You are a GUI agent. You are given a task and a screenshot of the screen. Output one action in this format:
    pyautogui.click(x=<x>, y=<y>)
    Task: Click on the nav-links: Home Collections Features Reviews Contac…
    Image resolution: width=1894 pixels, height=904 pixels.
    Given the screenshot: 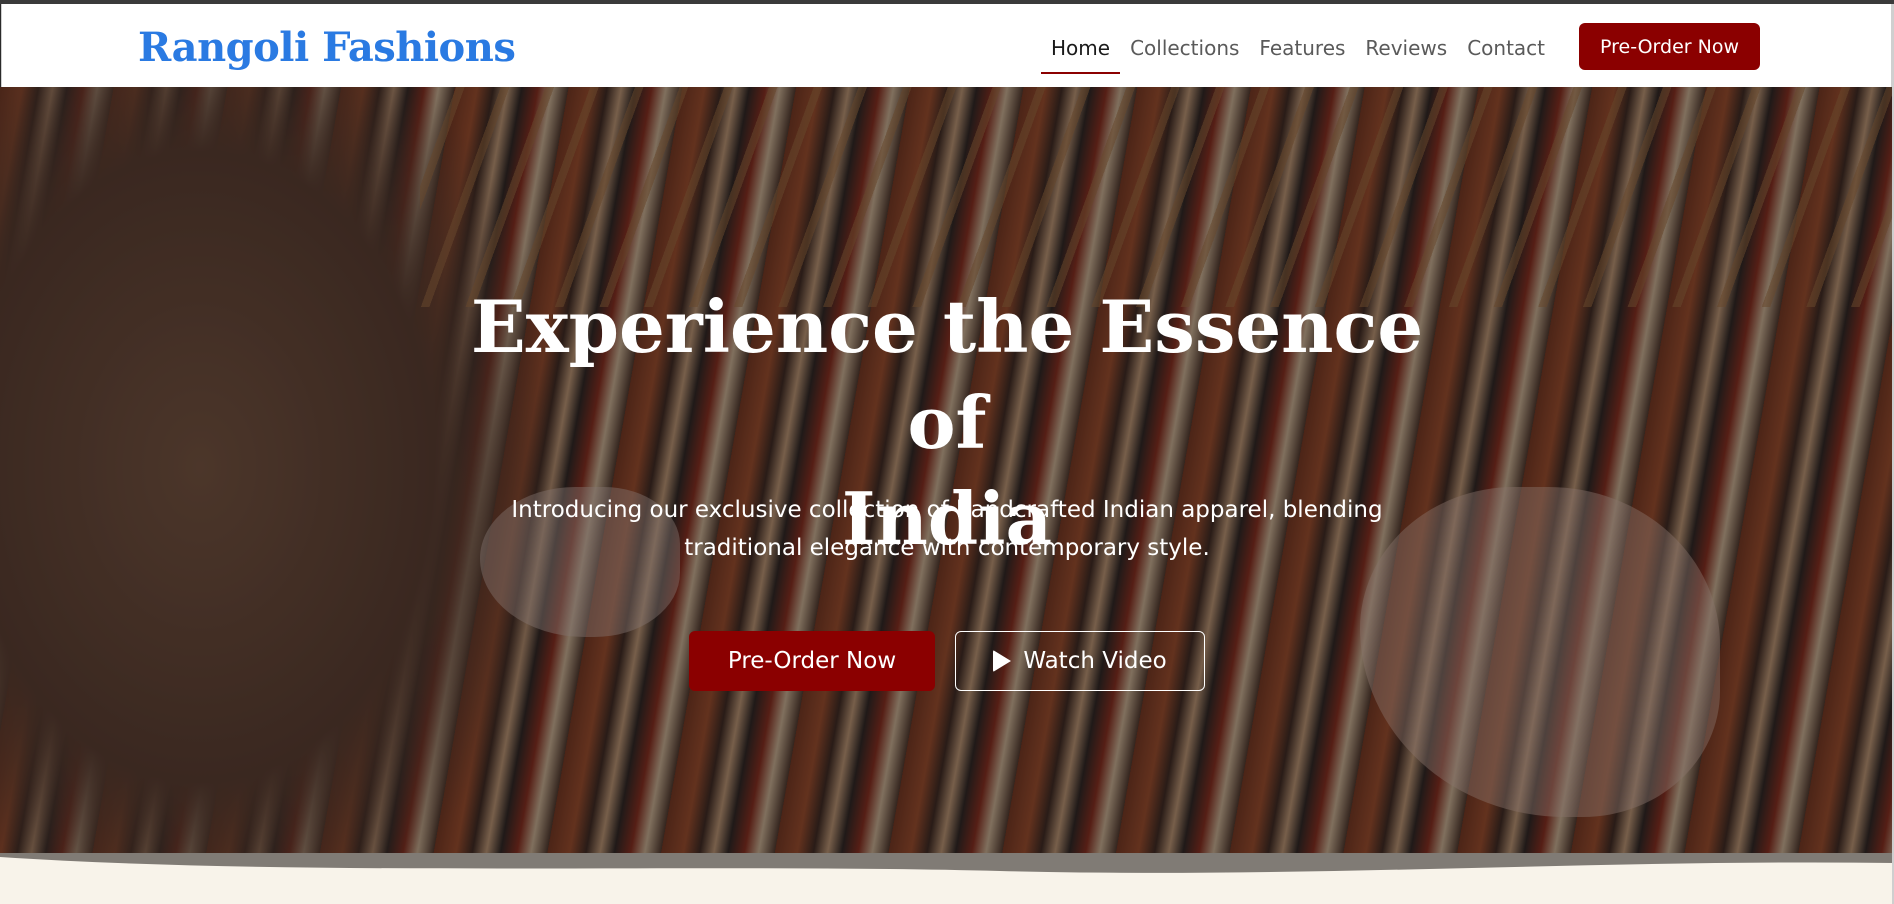 What is the action you would take?
    pyautogui.click(x=1298, y=51)
    